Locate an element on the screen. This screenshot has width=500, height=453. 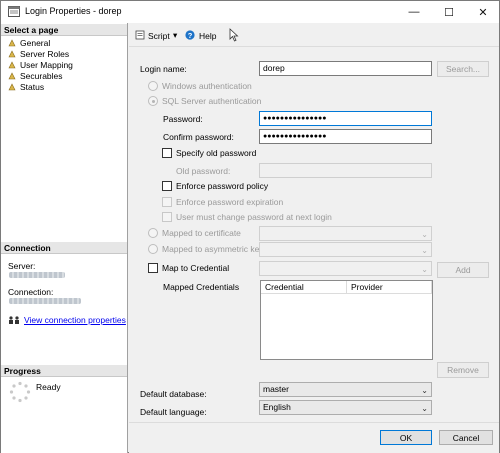
remove-credential-button: Remove is located at coordinates (463, 370).